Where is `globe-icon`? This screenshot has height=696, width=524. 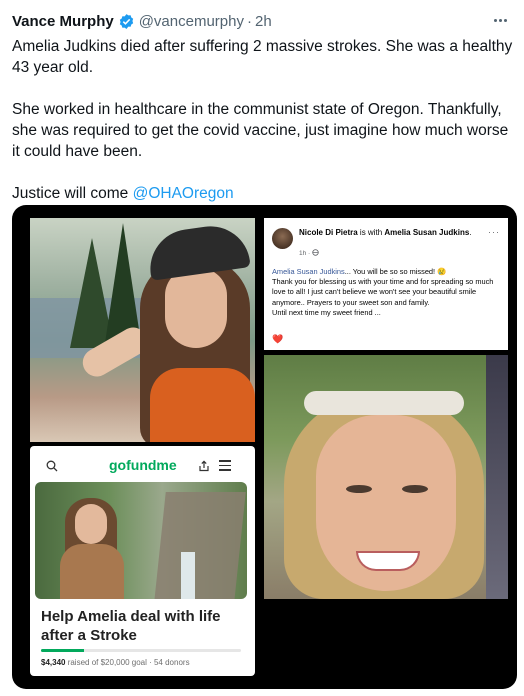 globe-icon is located at coordinates (315, 252).